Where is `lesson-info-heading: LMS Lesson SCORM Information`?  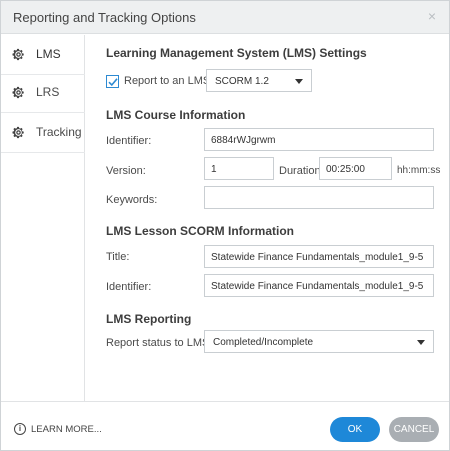 lesson-info-heading: LMS Lesson SCORM Information is located at coordinates (200, 231).